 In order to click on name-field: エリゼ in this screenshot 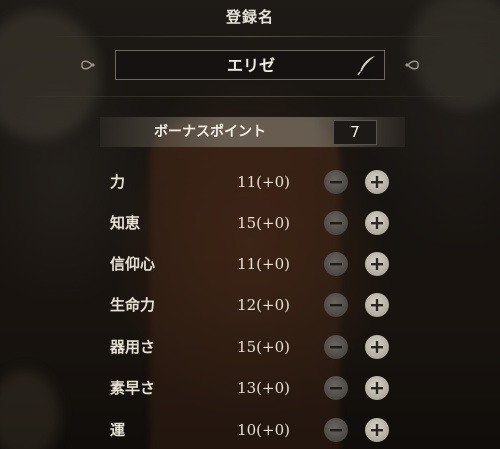, I will do `click(250, 65)`.